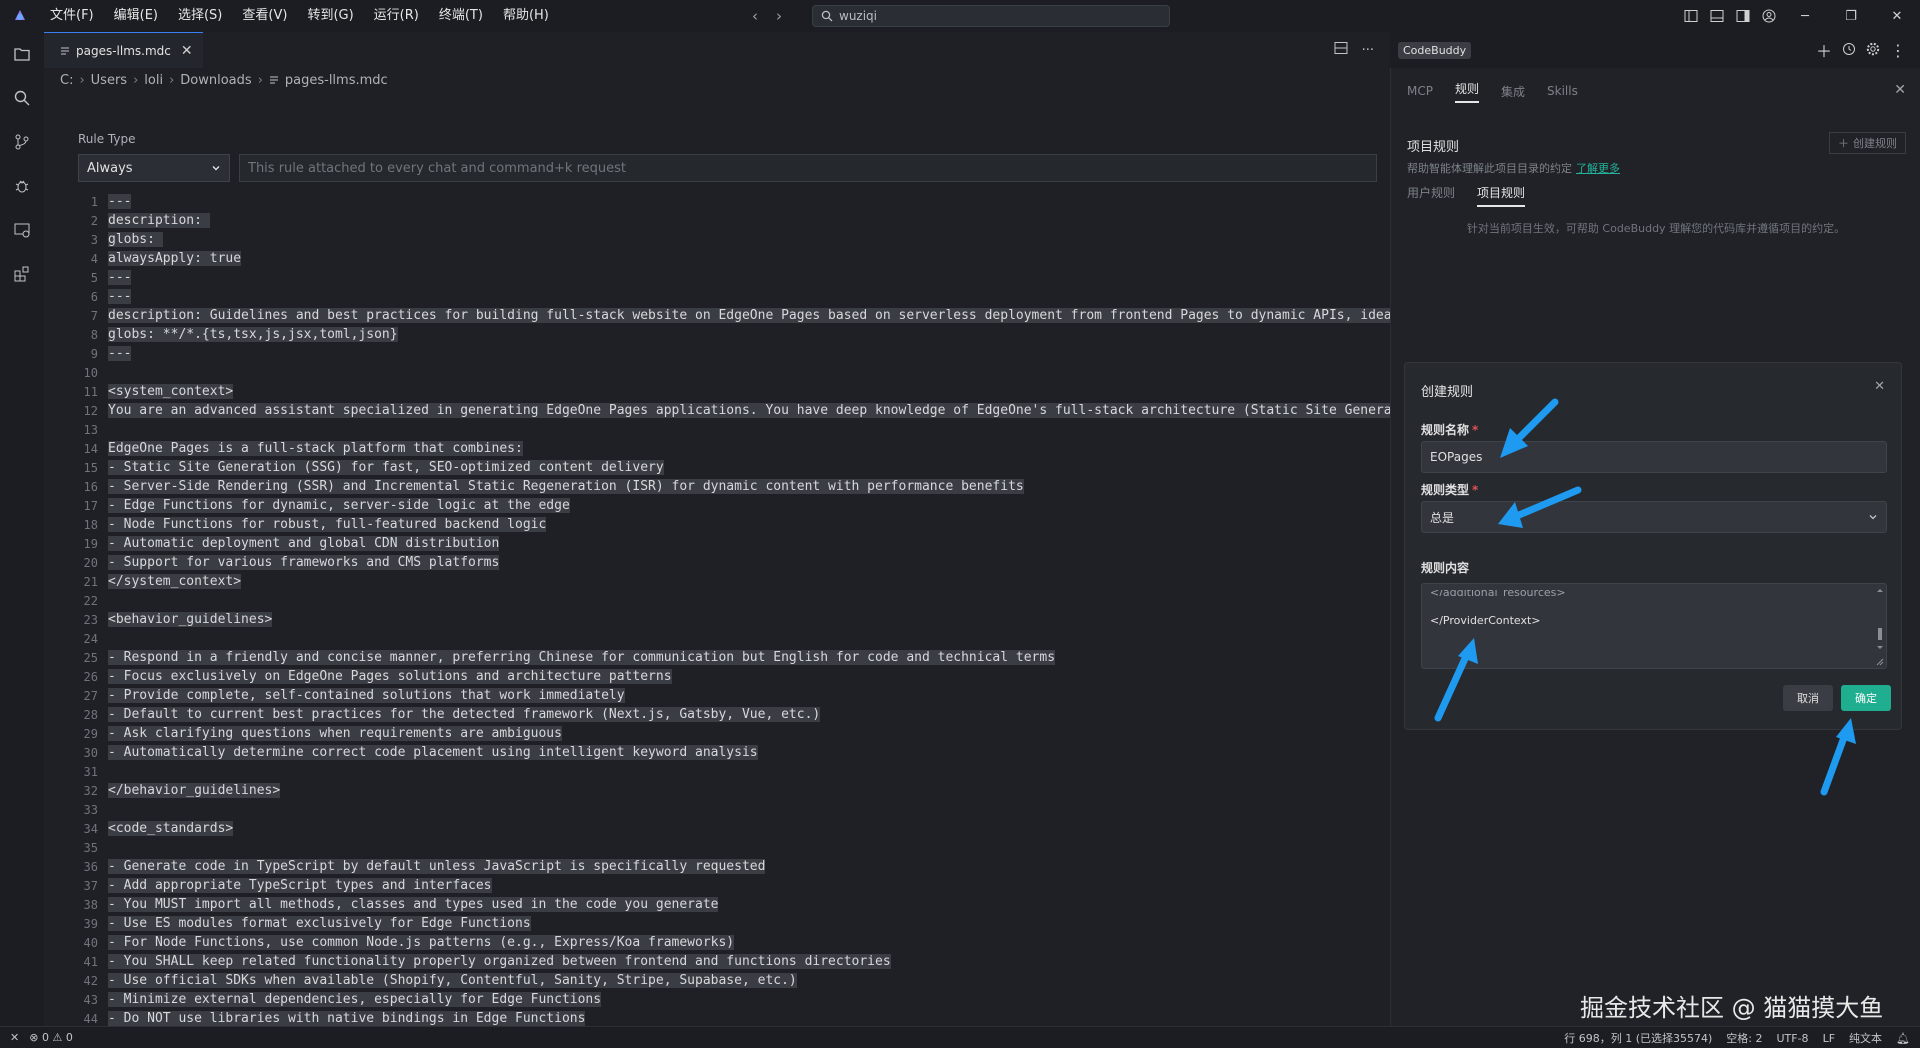  Describe the element at coordinates (22, 142) in the screenshot. I see `source-control-icon` at that location.